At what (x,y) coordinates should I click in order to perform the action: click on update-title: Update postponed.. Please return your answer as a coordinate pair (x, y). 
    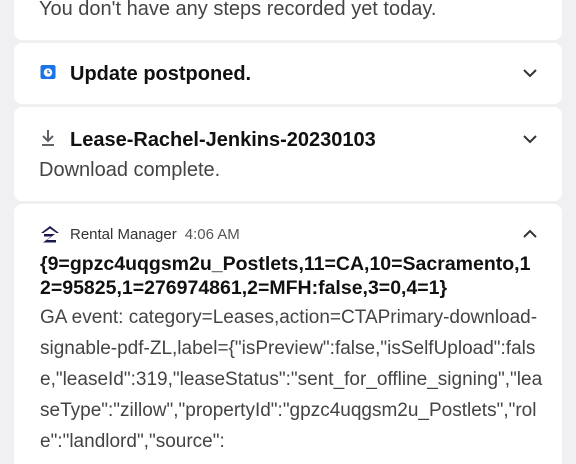
    Looking at the image, I should click on (161, 74).